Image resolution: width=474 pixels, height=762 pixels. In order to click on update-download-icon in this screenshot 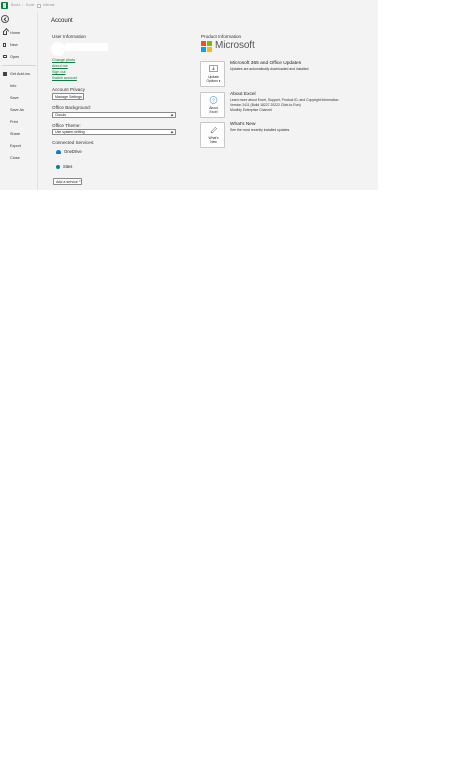, I will do `click(213, 68)`.